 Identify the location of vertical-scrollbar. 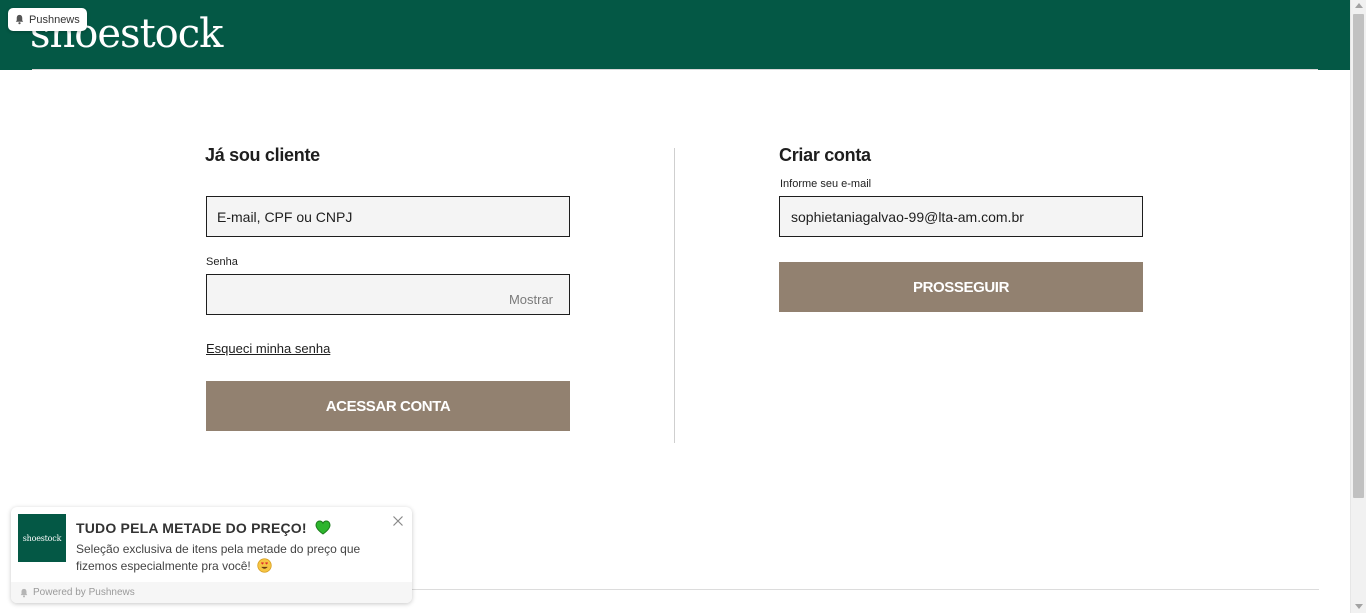
(1358, 306).